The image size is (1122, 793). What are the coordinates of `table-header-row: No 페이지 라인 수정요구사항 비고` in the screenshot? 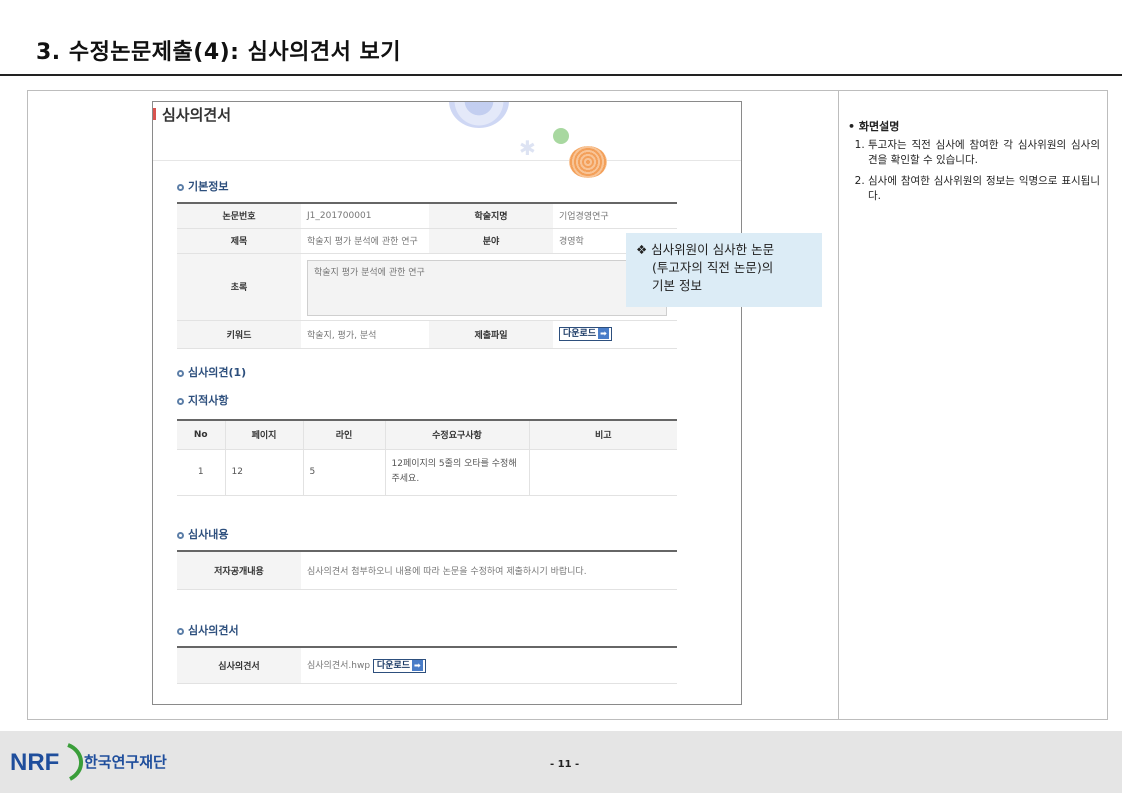 It's located at (427, 435).